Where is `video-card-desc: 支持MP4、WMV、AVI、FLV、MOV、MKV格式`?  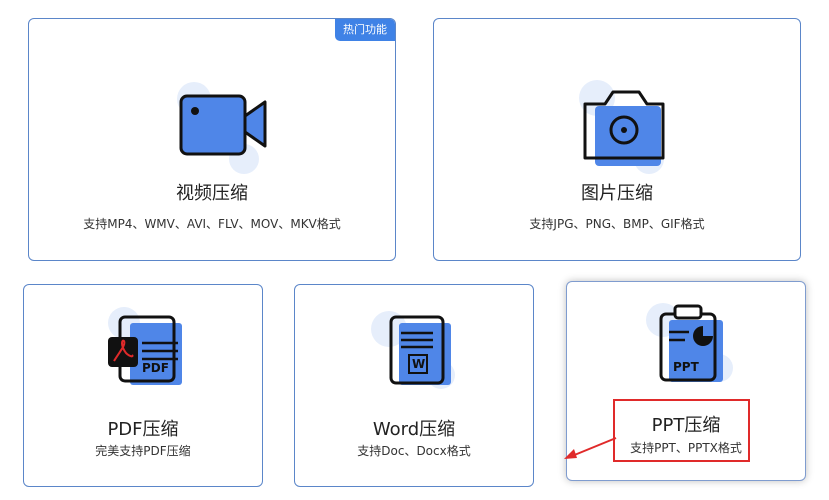 video-card-desc: 支持MP4、WMV、AVI、FLV、MOV、MKV格式 is located at coordinates (212, 224).